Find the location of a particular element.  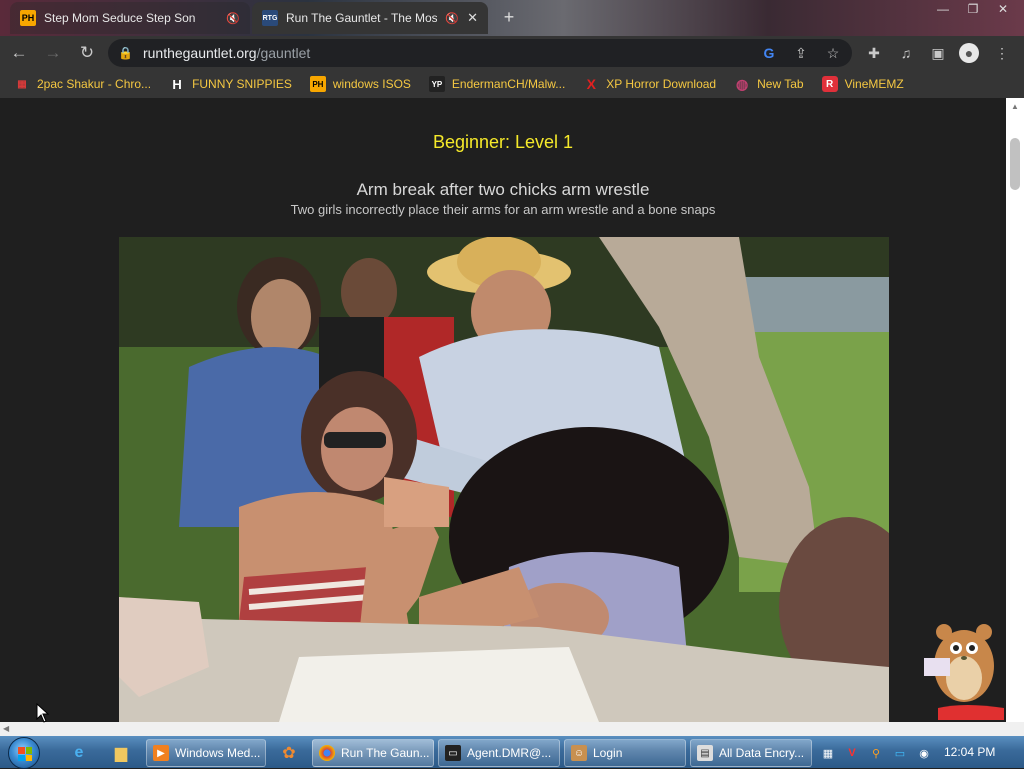

windows-logo-icon is located at coordinates (25, 754).